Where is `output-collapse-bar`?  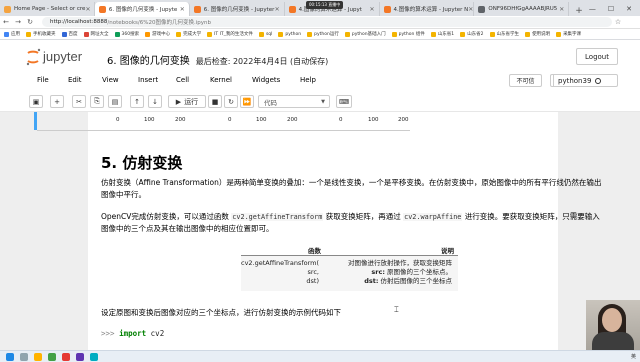 output-collapse-bar is located at coordinates (35, 121).